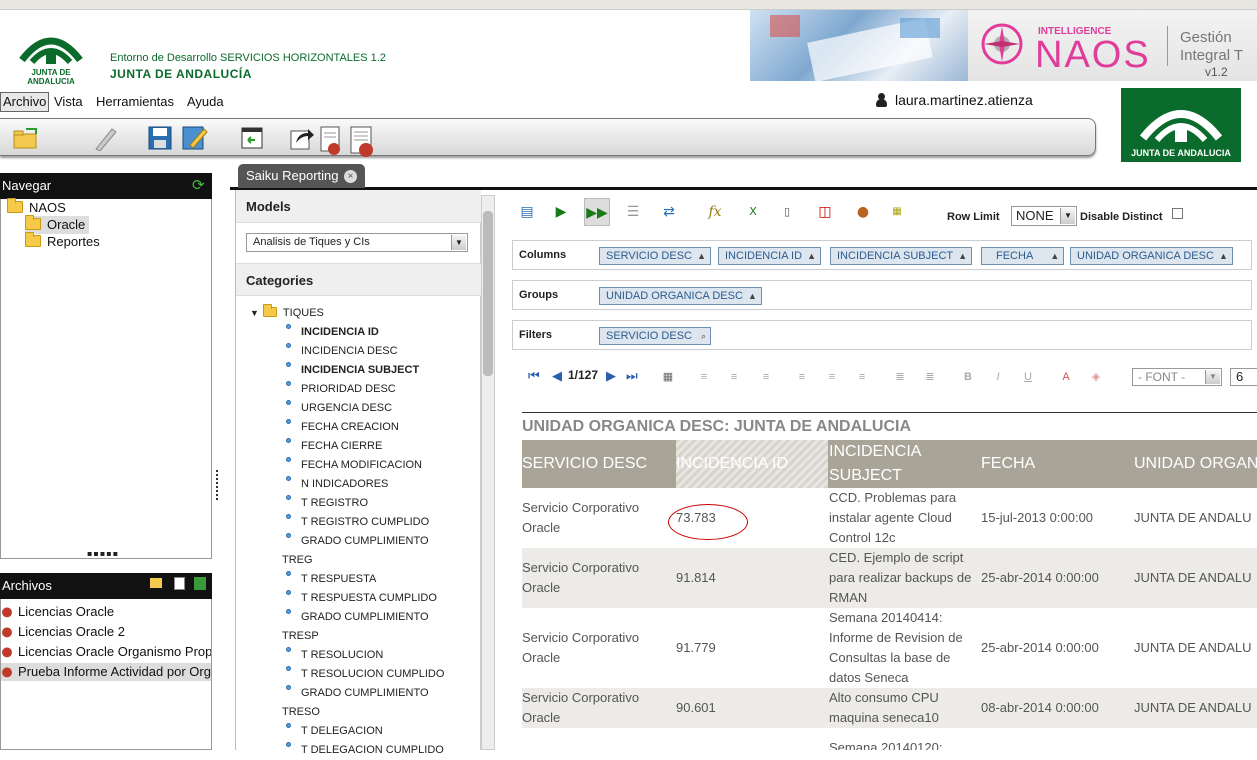 The width and height of the screenshot is (1257, 760). I want to click on menu-herramientas: Herramientas, so click(135, 102).